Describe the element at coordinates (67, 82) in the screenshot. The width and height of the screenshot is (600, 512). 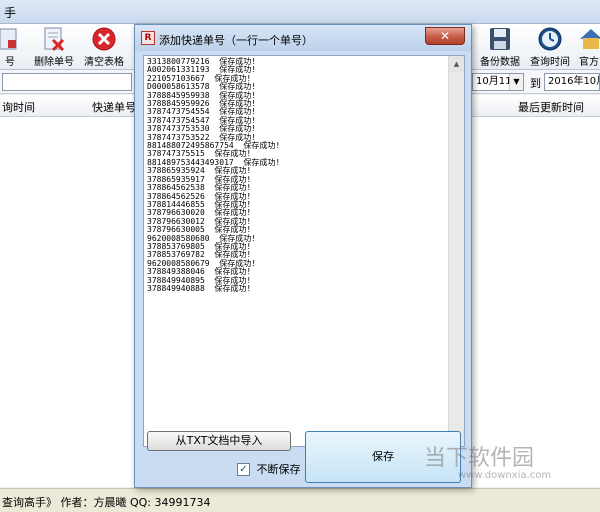
I see `filter-combo-left` at that location.